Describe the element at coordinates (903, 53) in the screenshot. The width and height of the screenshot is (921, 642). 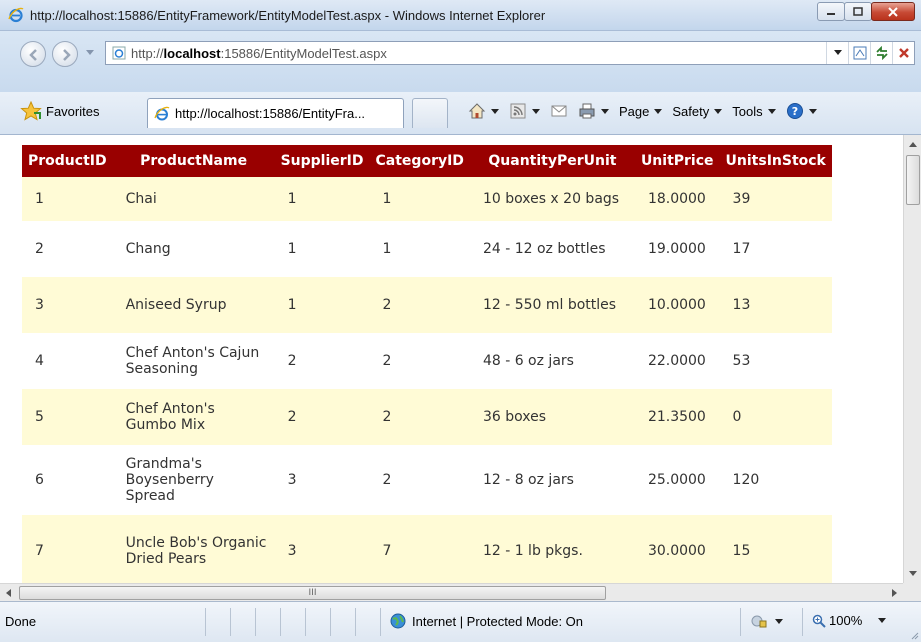
I see `stop-button` at that location.